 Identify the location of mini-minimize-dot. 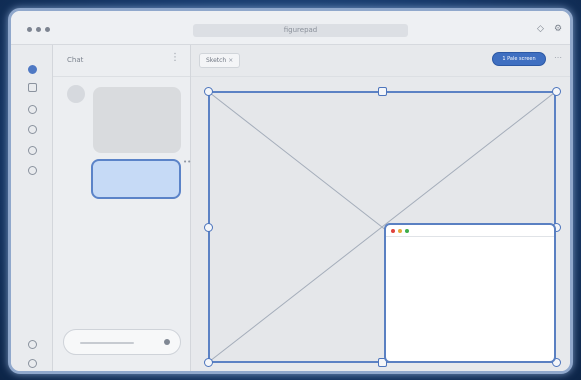
(400, 231).